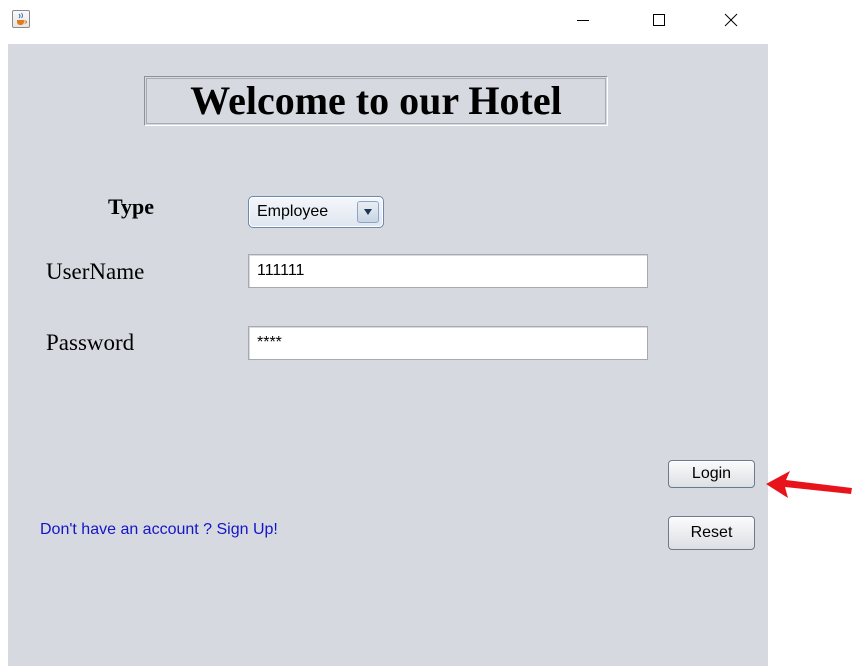 The image size is (856, 666). I want to click on password-label: Password, so click(90, 342).